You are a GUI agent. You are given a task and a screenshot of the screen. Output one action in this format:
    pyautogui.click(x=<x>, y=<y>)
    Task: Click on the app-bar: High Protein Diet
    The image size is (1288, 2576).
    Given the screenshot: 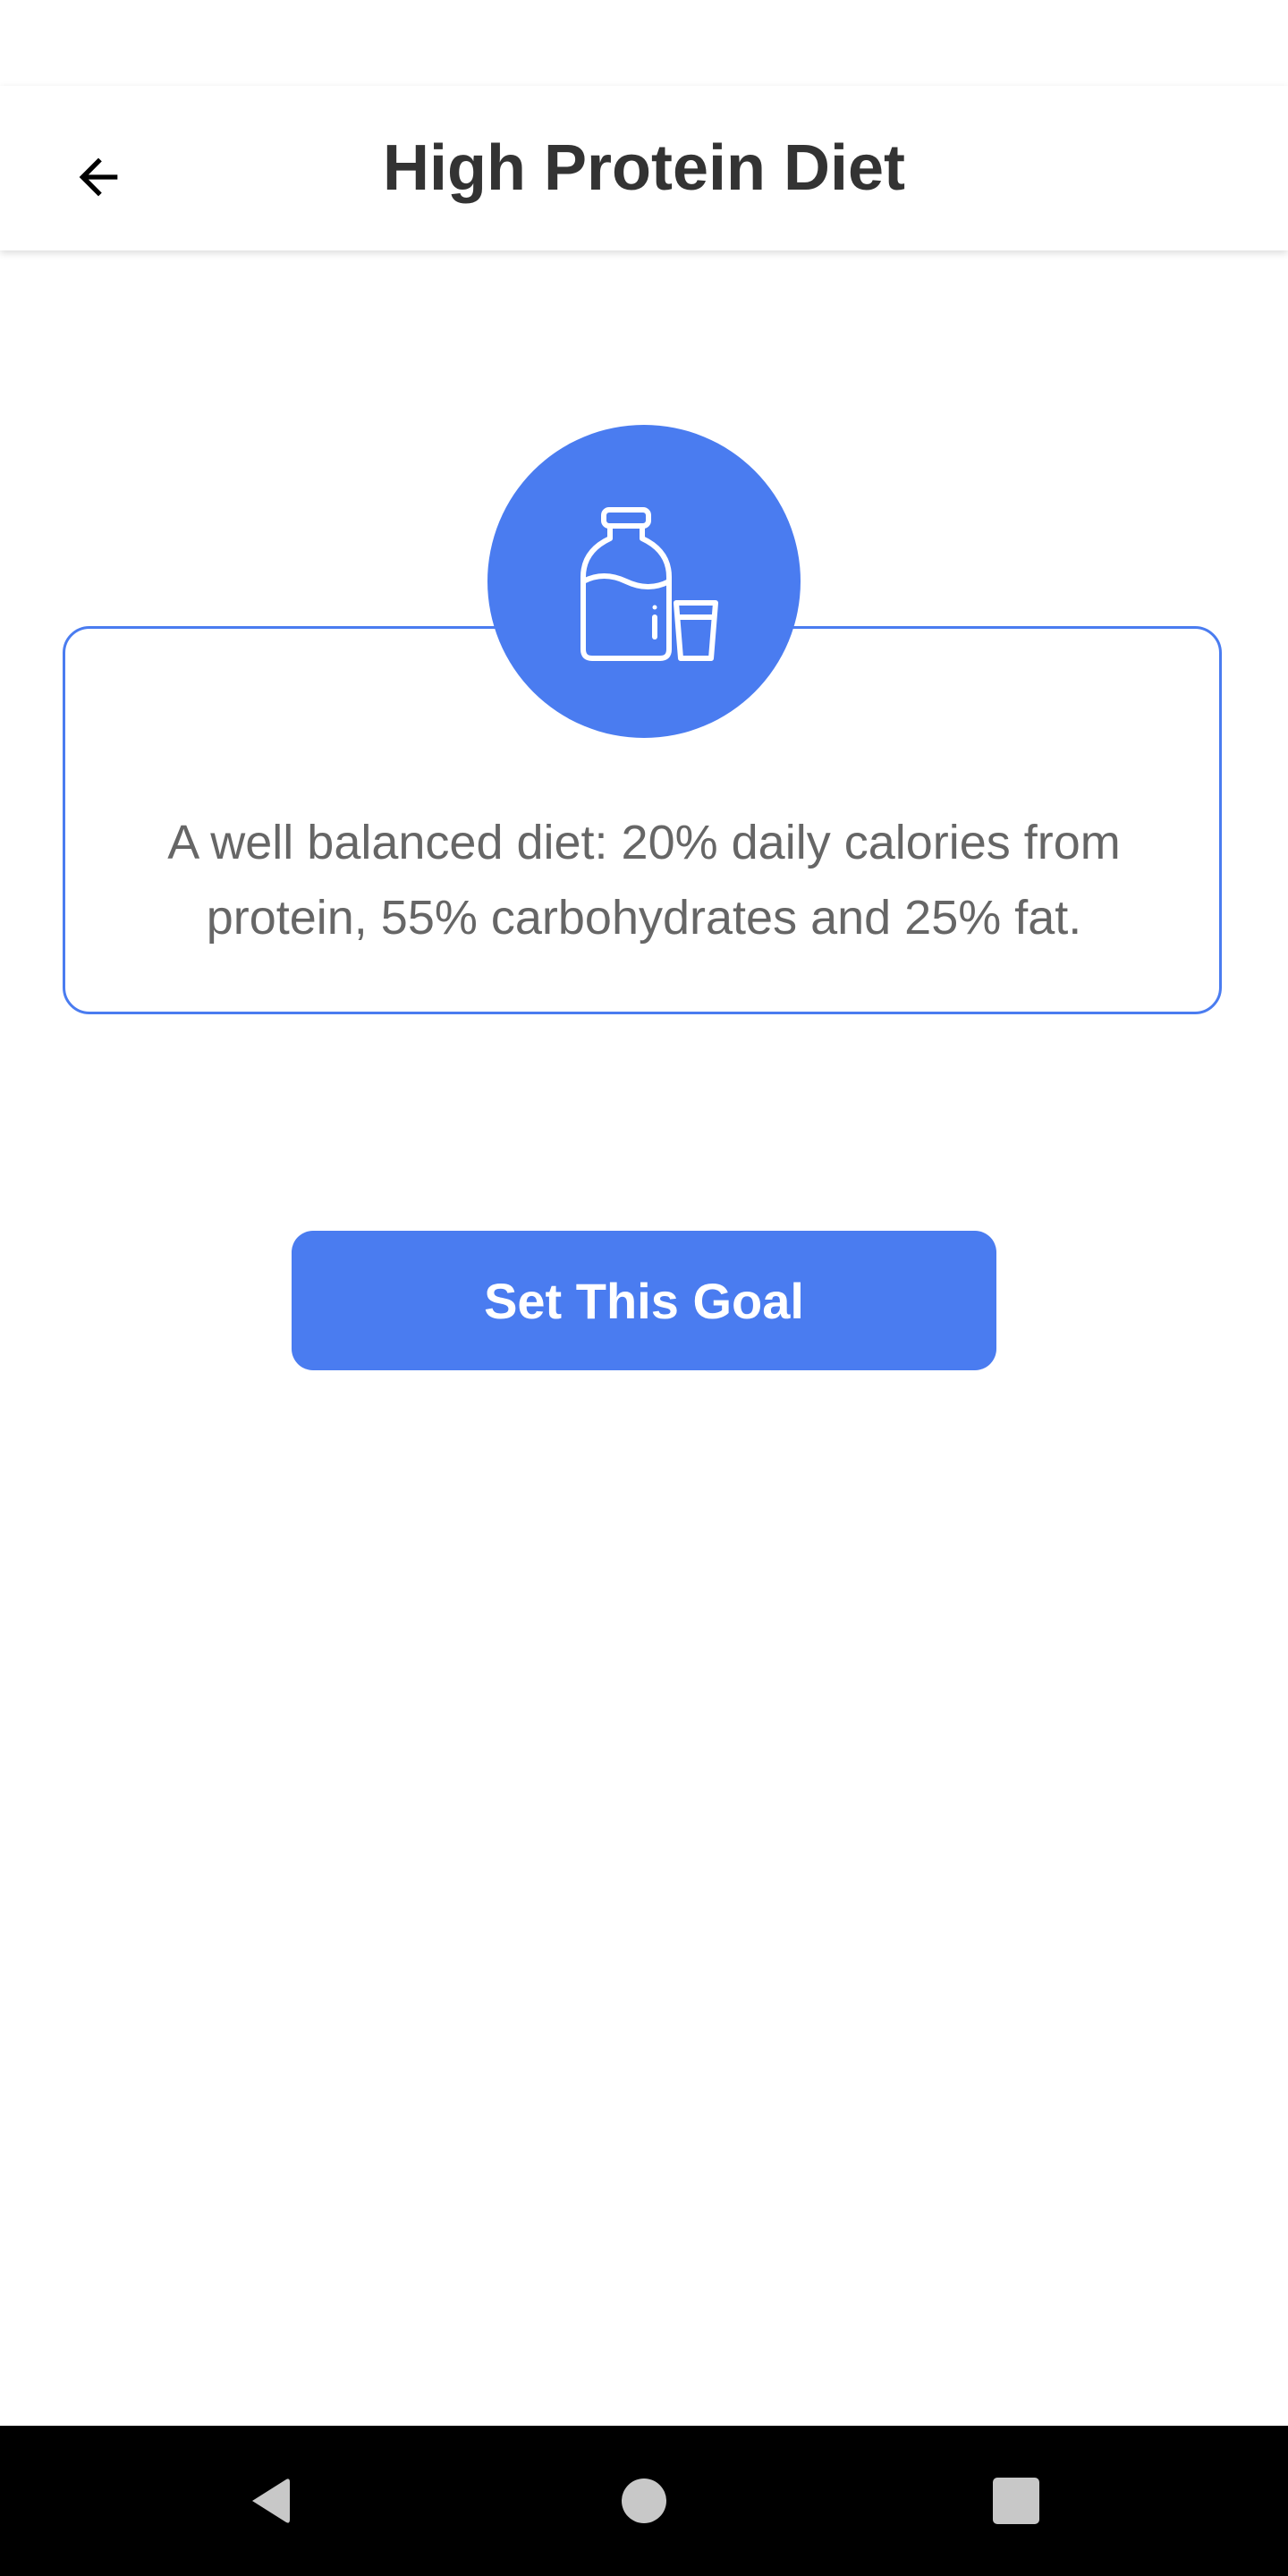 What is the action you would take?
    pyautogui.click(x=644, y=168)
    